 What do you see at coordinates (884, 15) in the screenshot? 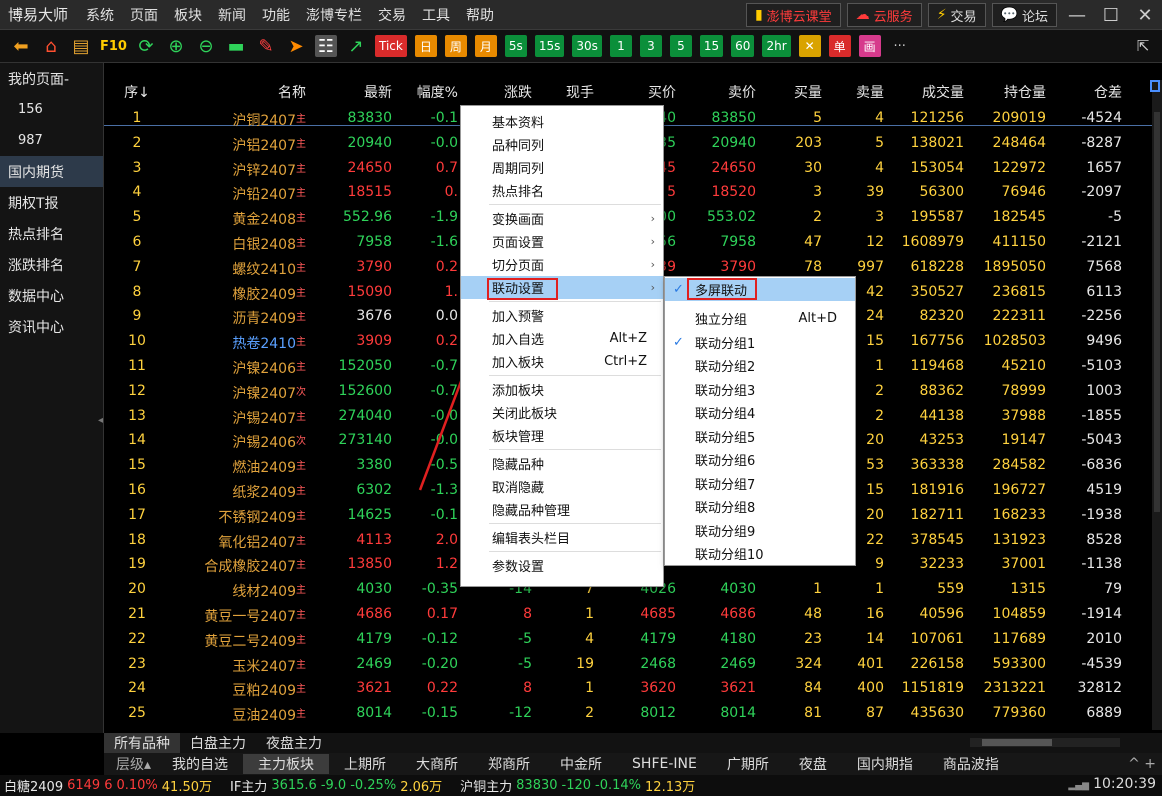
I see `cloud-service-button: ☁ 云服务` at bounding box center [884, 15].